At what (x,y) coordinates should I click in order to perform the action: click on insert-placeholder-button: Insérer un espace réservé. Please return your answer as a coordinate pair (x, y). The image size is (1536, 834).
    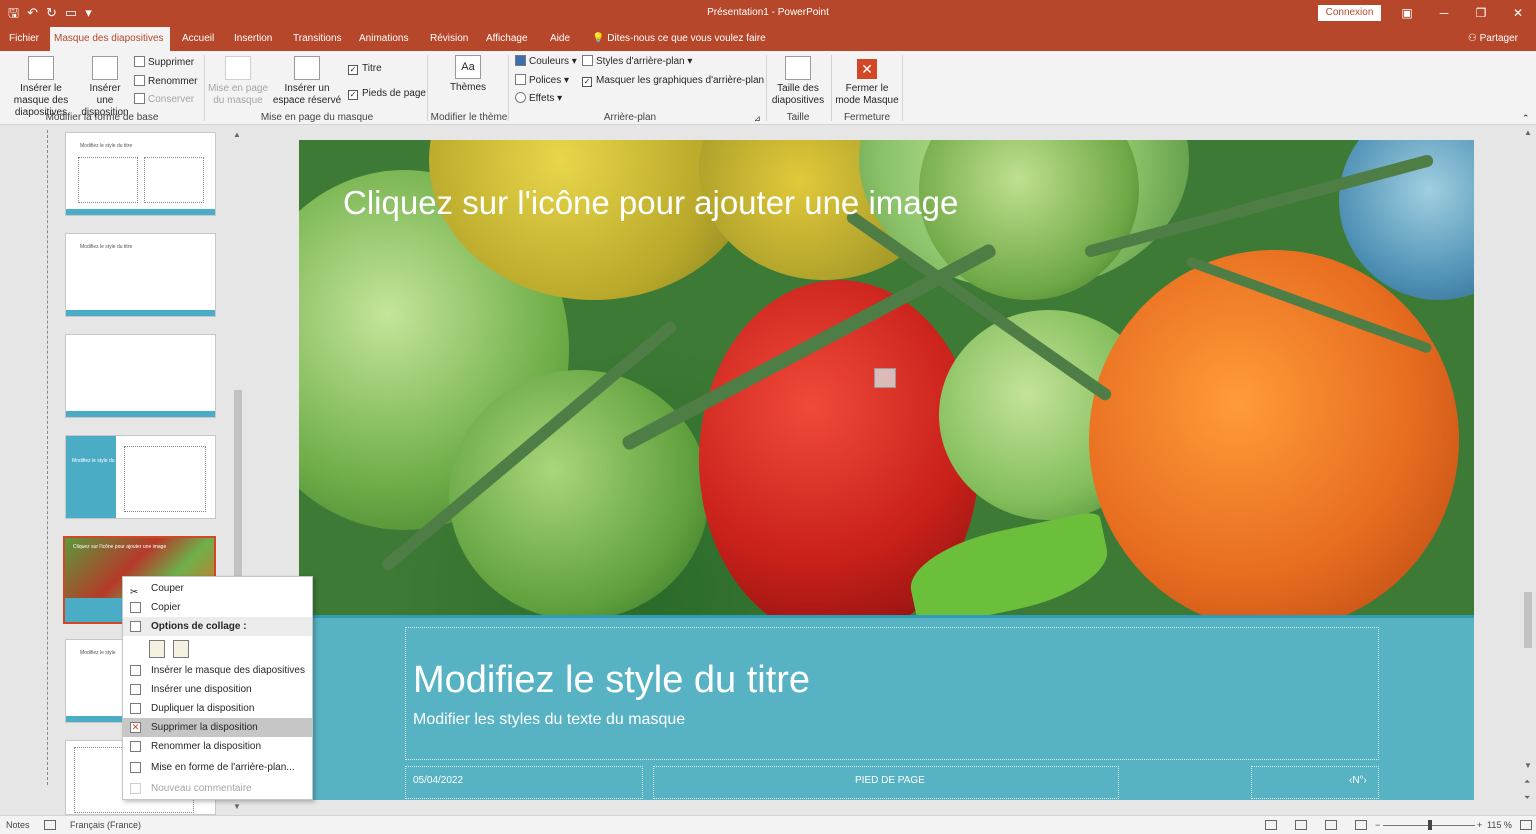
    Looking at the image, I should click on (307, 81).